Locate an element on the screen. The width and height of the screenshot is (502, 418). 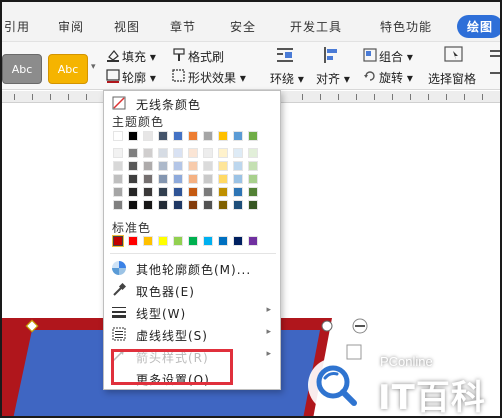
wrap-button: 环绕 ▾ is located at coordinates (287, 78).